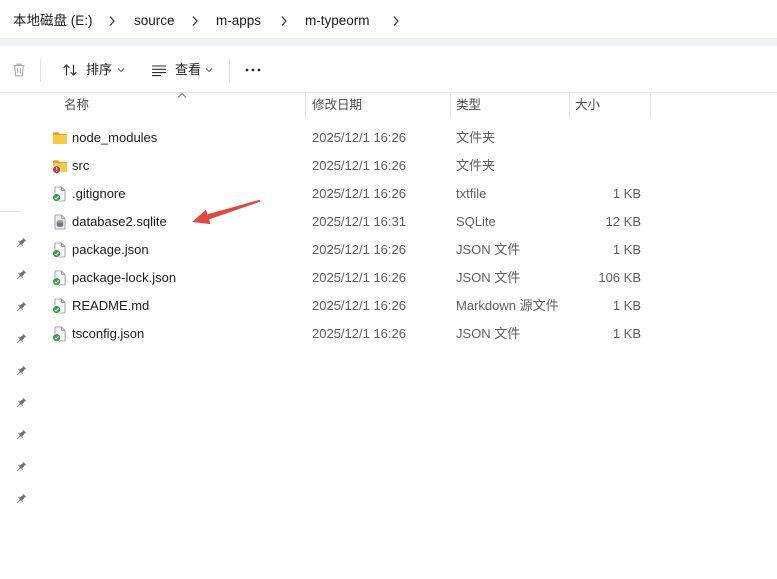  Describe the element at coordinates (81, 165) in the screenshot. I see `file-name: src` at that location.